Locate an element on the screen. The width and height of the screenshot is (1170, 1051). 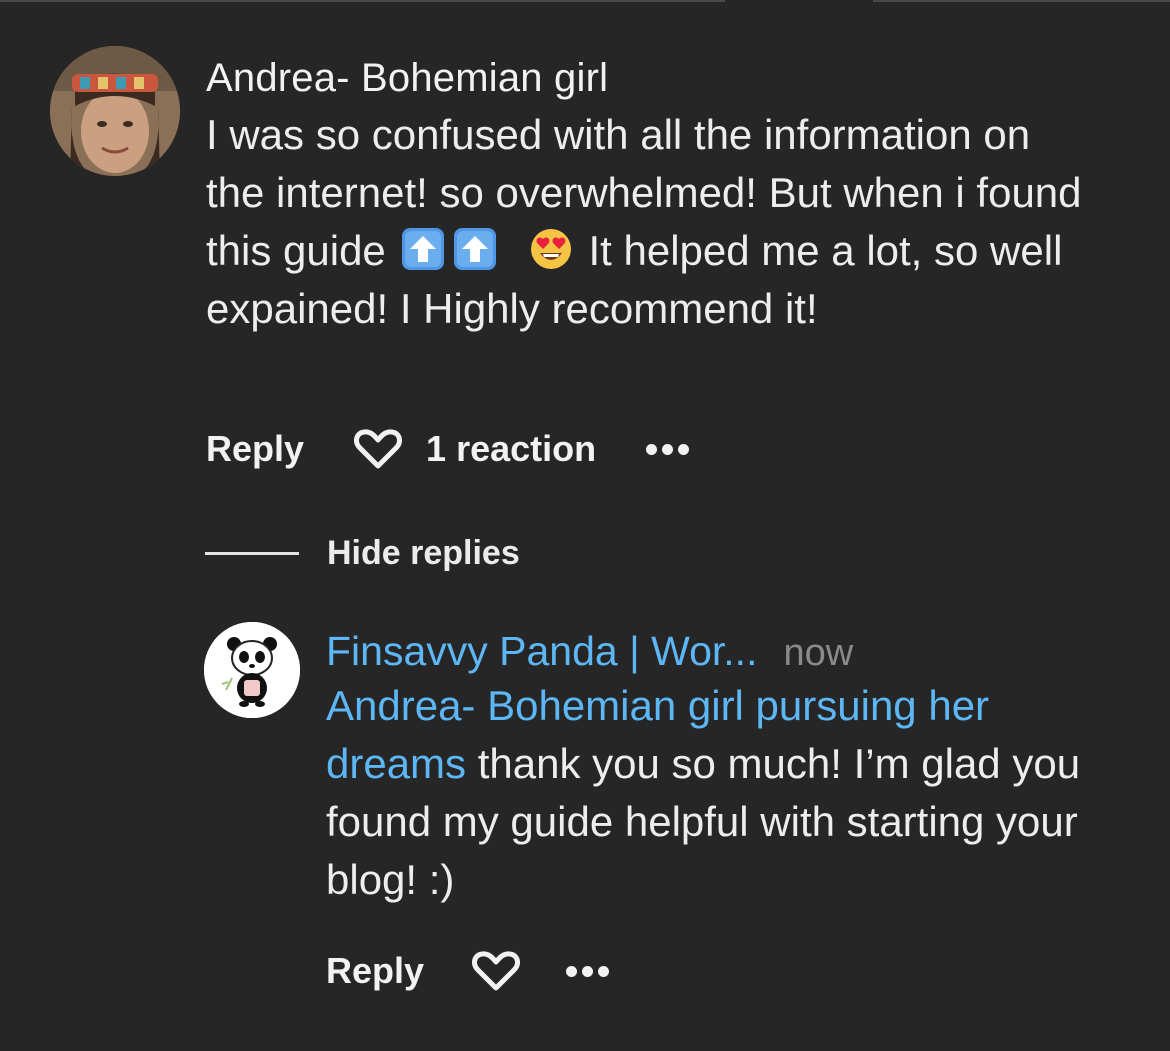
comment-actions: Reply 1 reaction is located at coordinates (448, 449).